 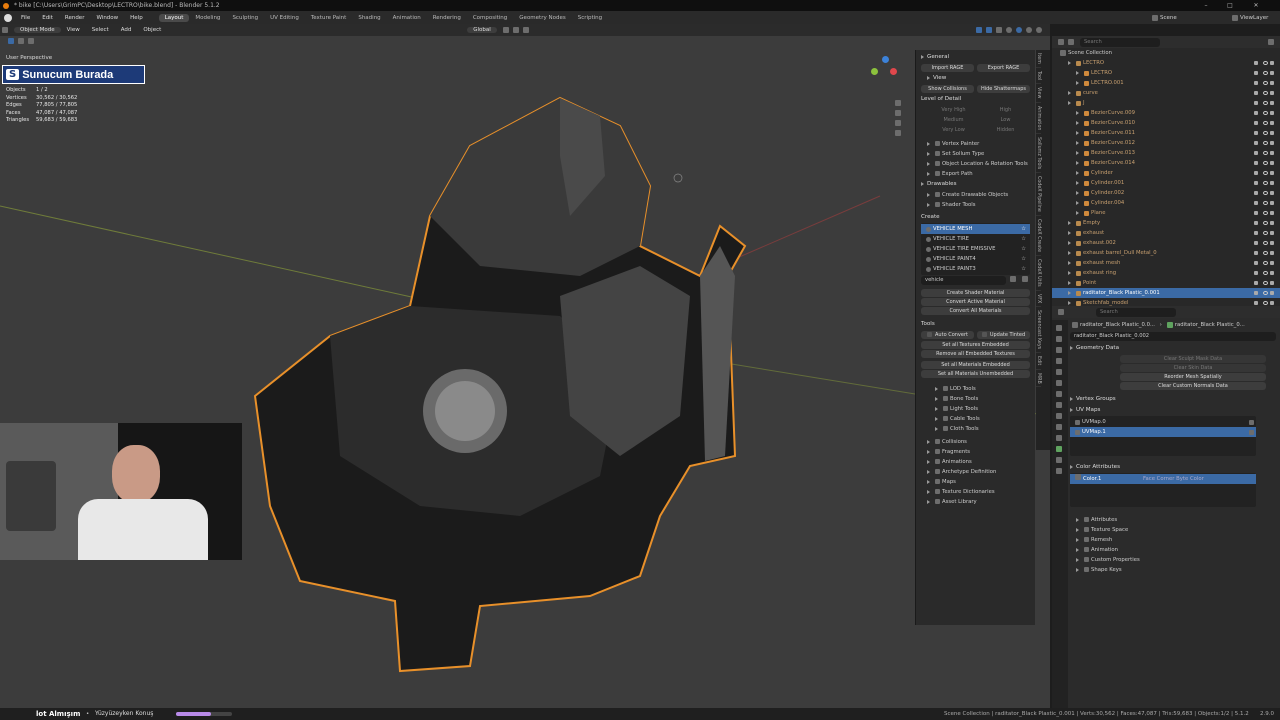 What do you see at coordinates (1166, 233) in the screenshot?
I see `outliner-item: exhaust` at bounding box center [1166, 233].